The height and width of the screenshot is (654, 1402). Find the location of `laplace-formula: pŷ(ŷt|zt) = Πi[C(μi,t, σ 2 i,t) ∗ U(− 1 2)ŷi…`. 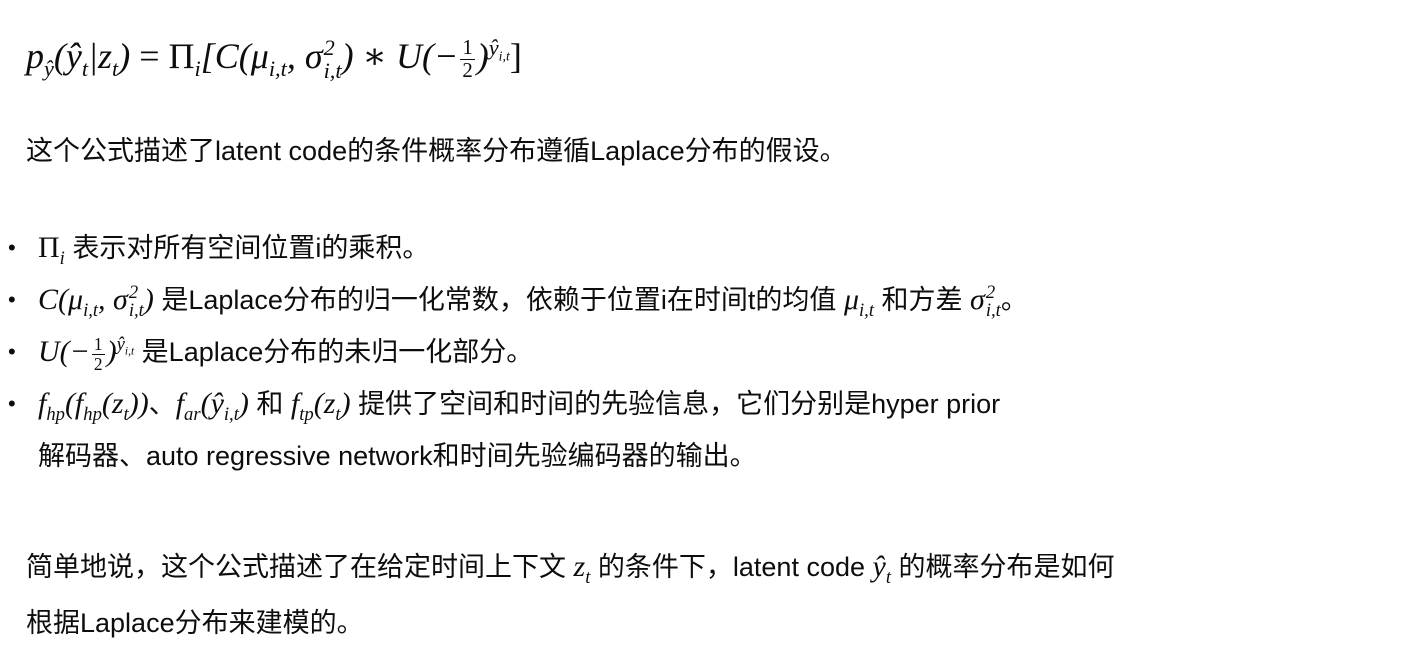

laplace-formula: pŷ(ŷt|zt) = Πi[C(μi,t, σ 2 i,t) ∗ U(− 1 2)ŷi… is located at coordinates (274, 59).